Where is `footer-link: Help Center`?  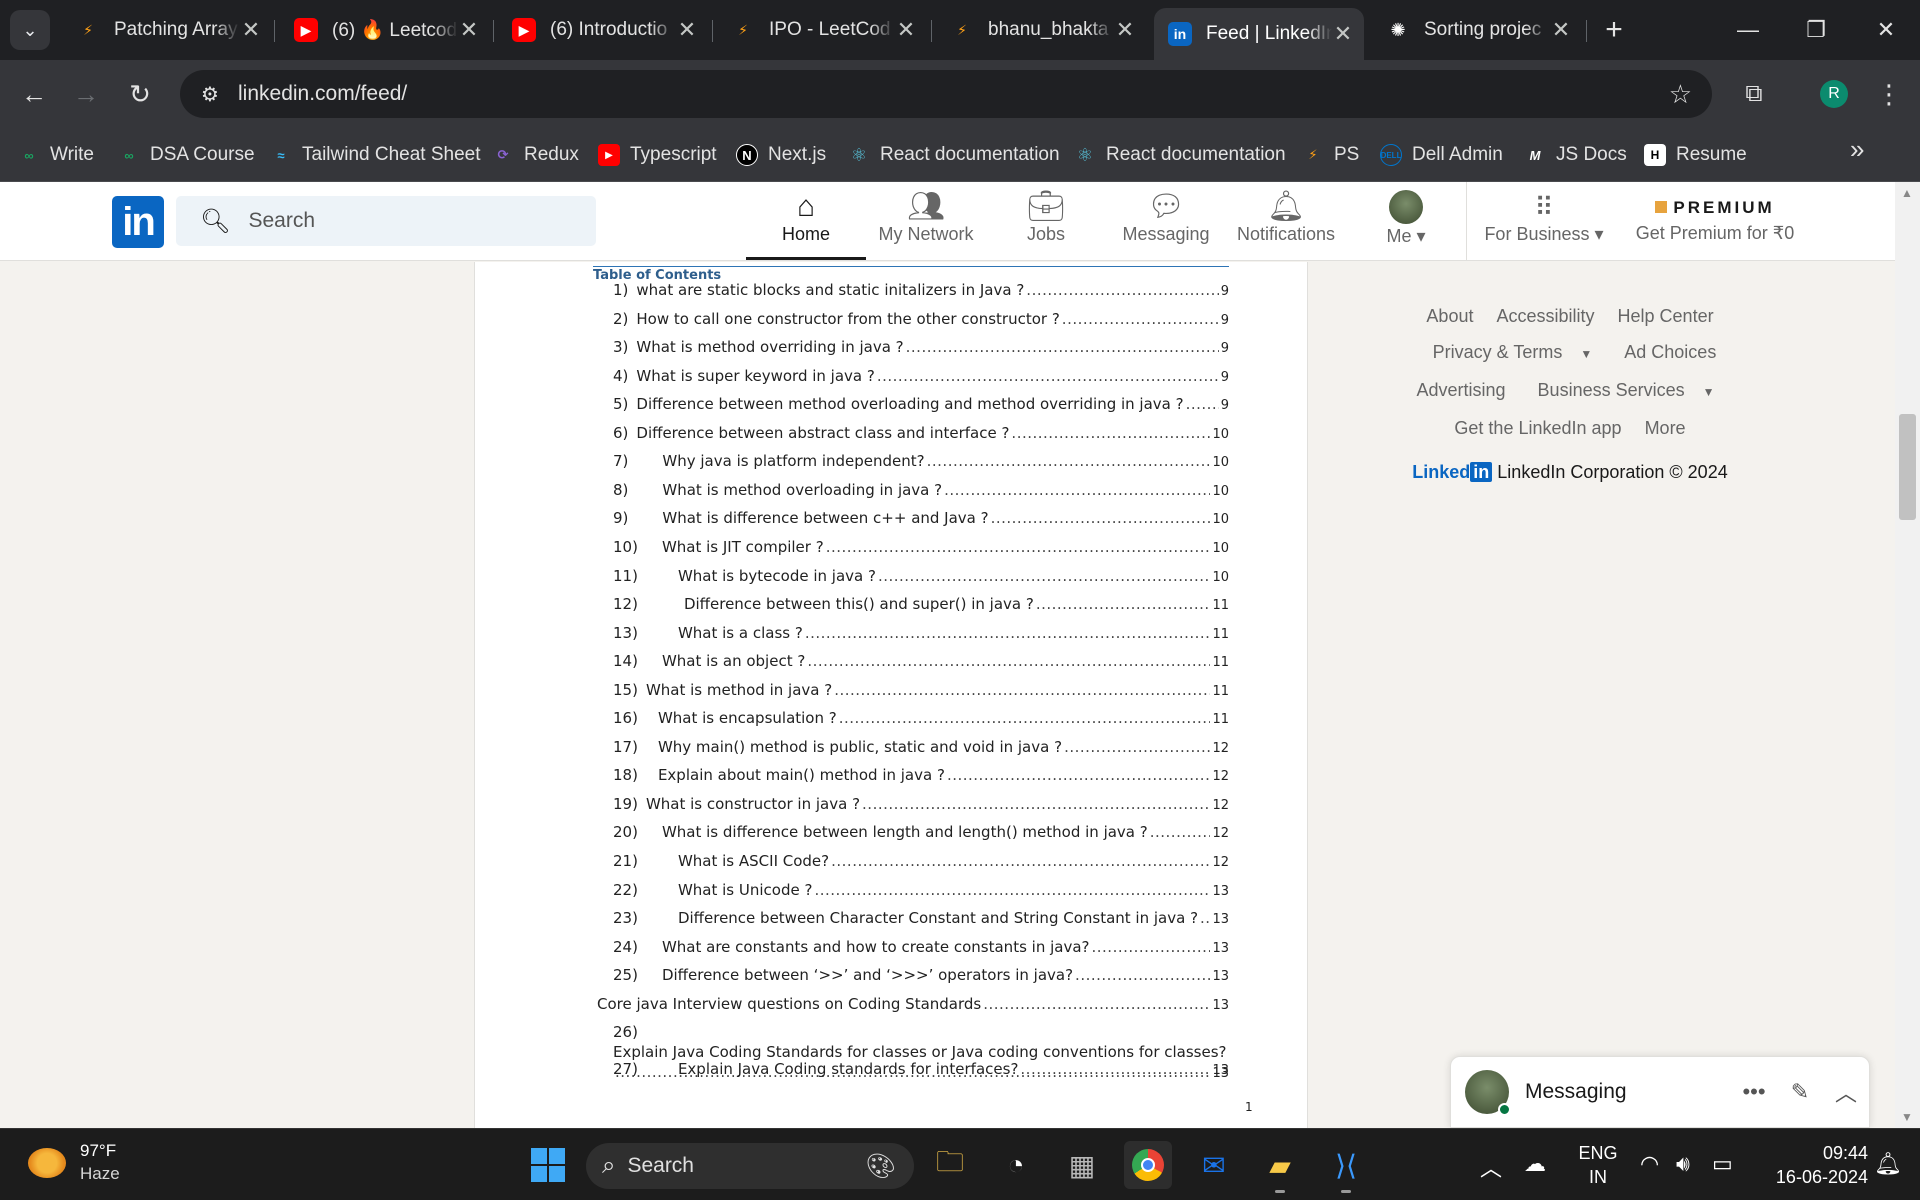 footer-link: Help Center is located at coordinates (1666, 316).